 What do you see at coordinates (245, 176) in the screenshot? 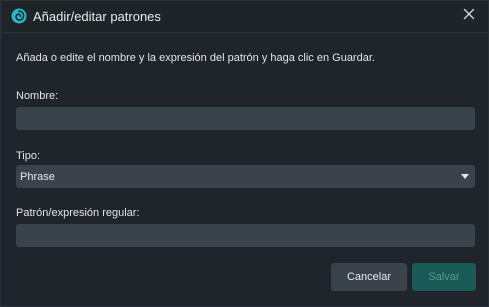
I see `type-dropdown: Phrase` at bounding box center [245, 176].